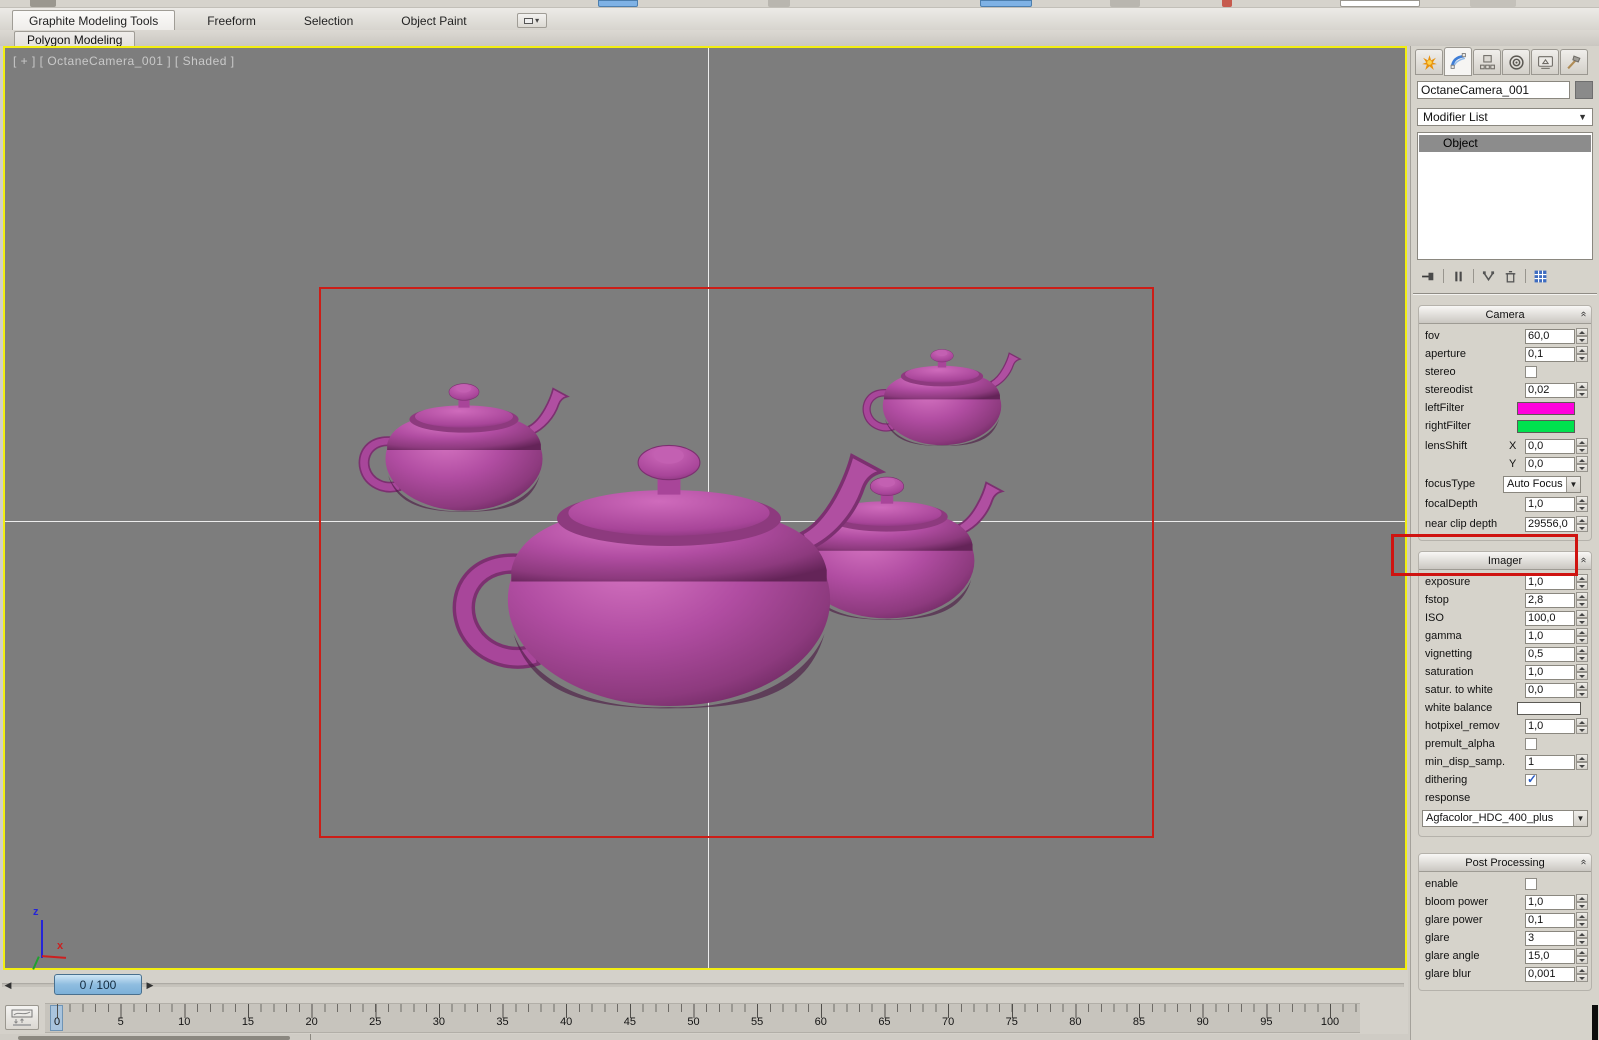  Describe the element at coordinates (1582, 586) in the screenshot. I see `exposure-spinner-down` at that location.